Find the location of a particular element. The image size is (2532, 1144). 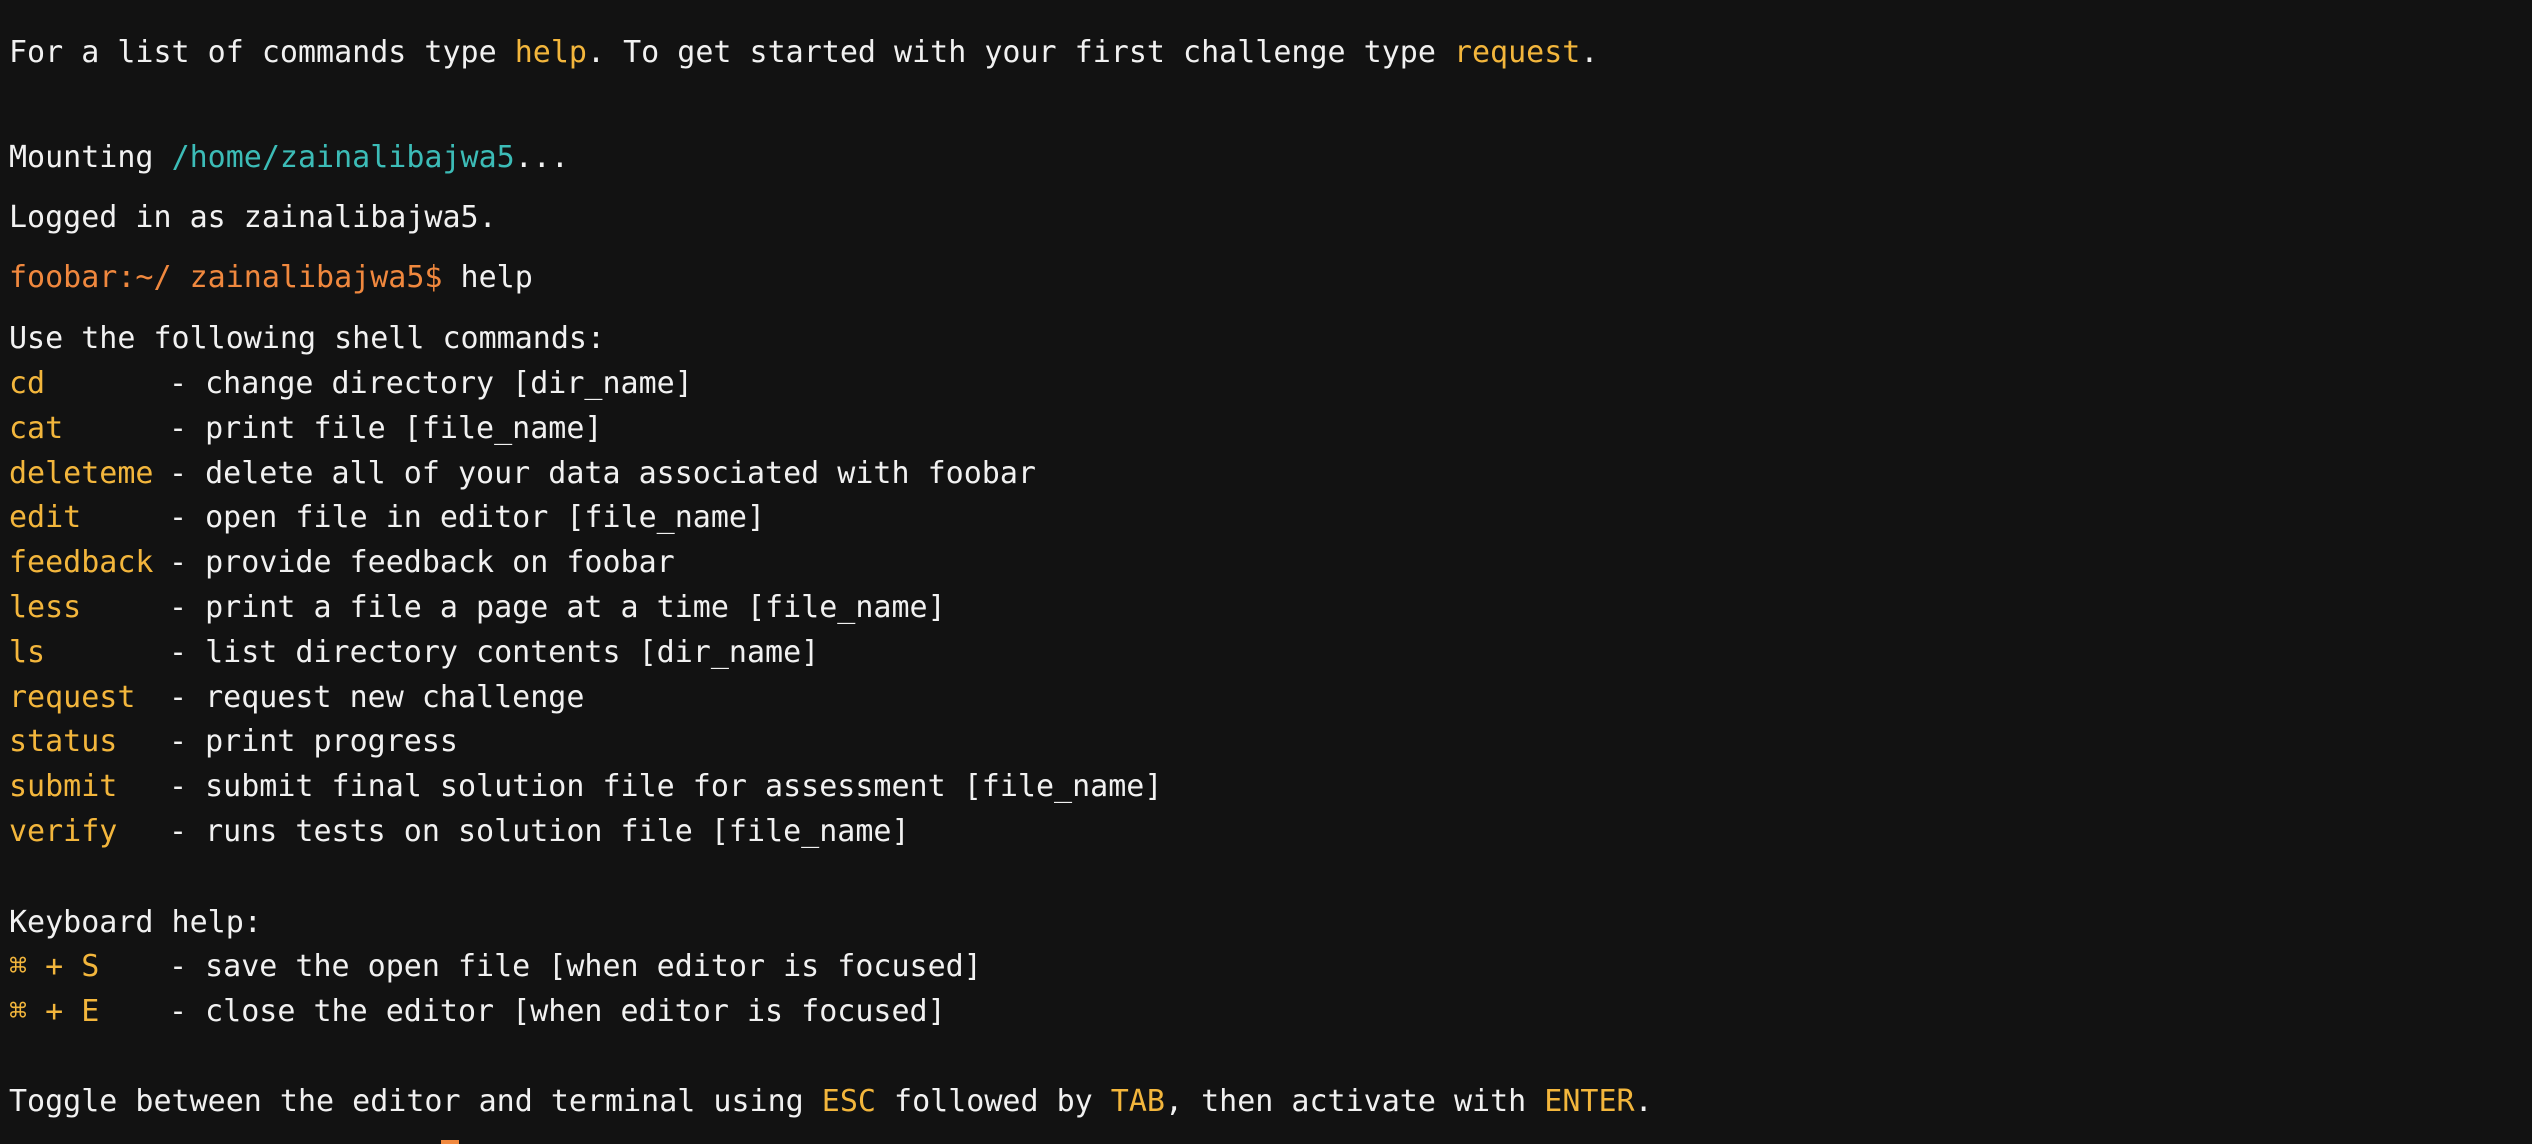

request-command-highlight: request is located at coordinates (1517, 52).